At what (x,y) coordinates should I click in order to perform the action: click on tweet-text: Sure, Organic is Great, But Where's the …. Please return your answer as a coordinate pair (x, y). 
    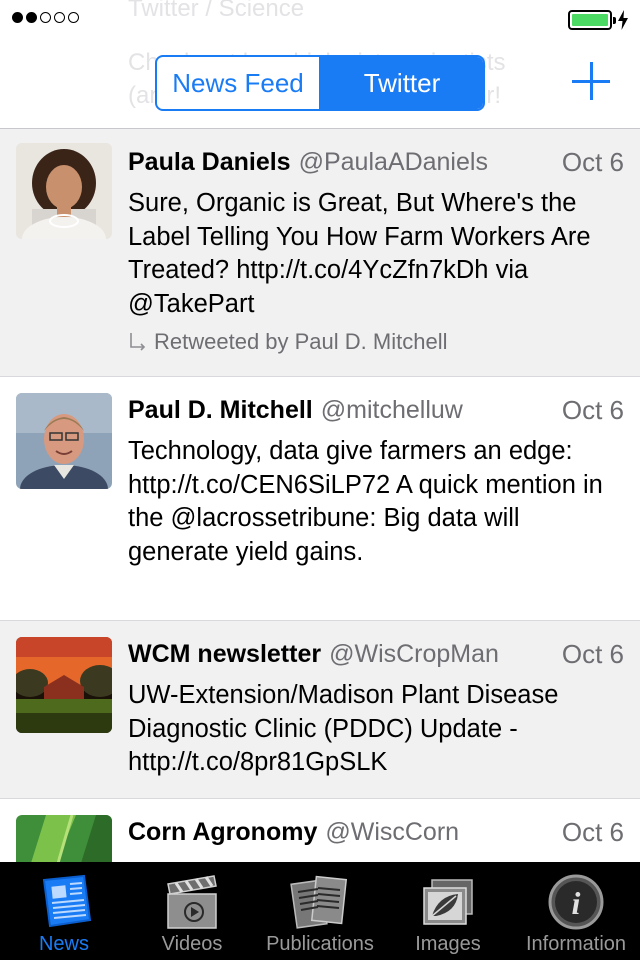
    Looking at the image, I should click on (359, 253).